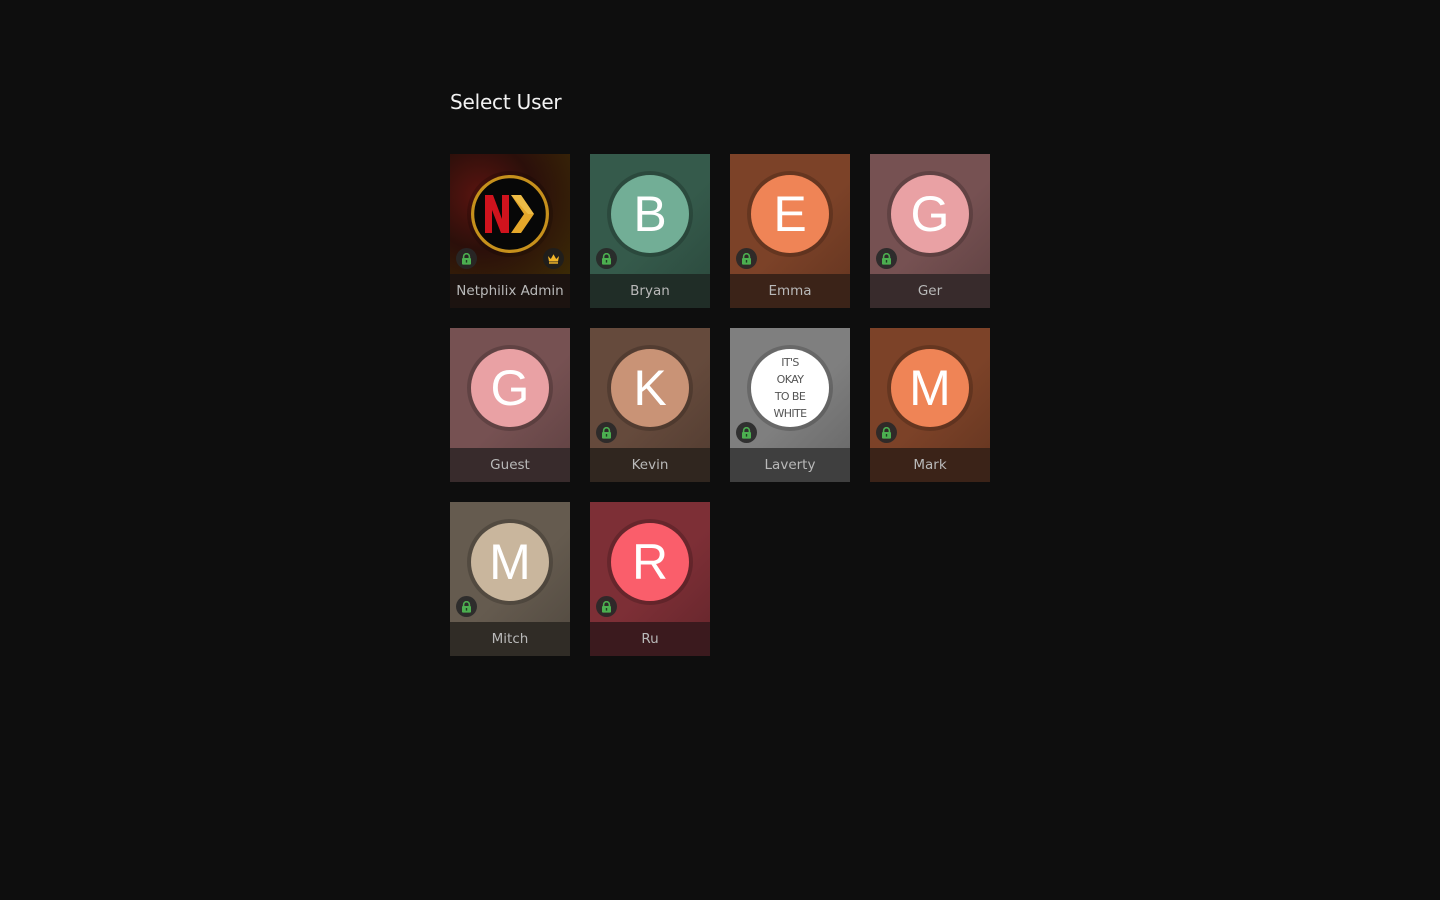  What do you see at coordinates (650, 291) in the screenshot?
I see `user-name-label: Bryan` at bounding box center [650, 291].